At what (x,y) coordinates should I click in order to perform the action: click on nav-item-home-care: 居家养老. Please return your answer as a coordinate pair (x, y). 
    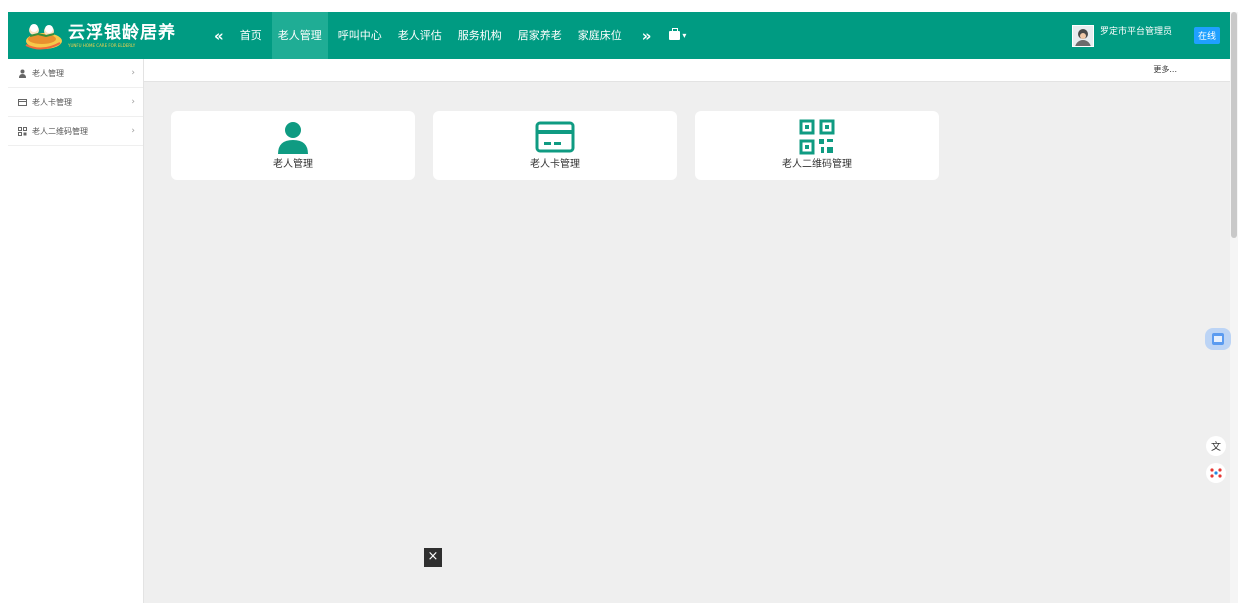
    Looking at the image, I should click on (540, 35).